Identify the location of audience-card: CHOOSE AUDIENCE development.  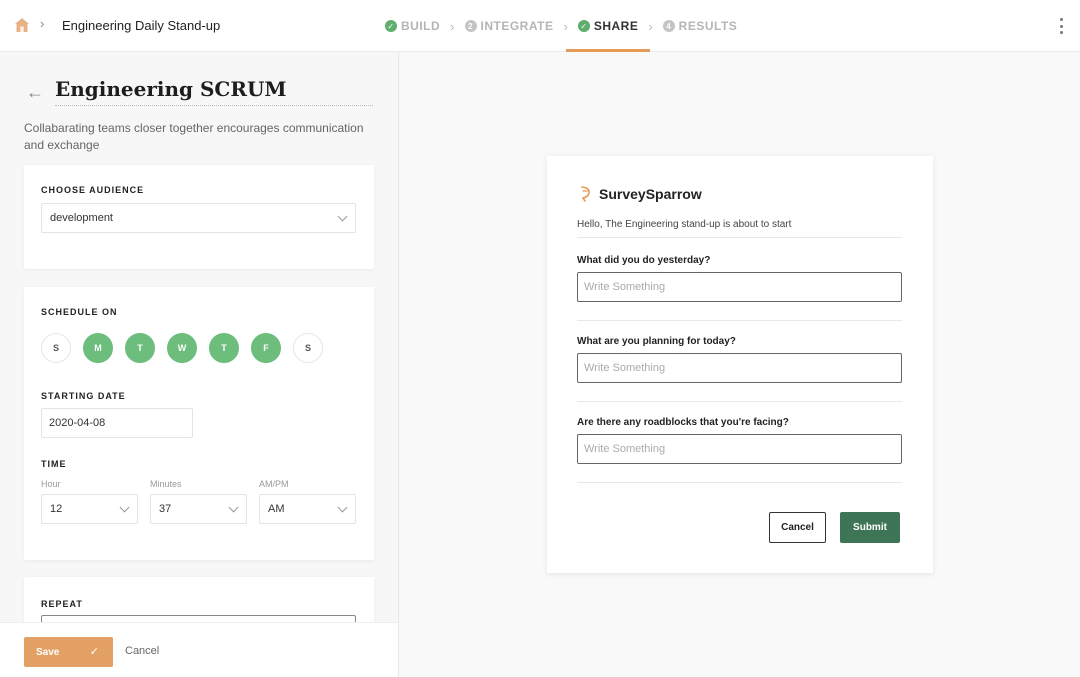
(199, 217).